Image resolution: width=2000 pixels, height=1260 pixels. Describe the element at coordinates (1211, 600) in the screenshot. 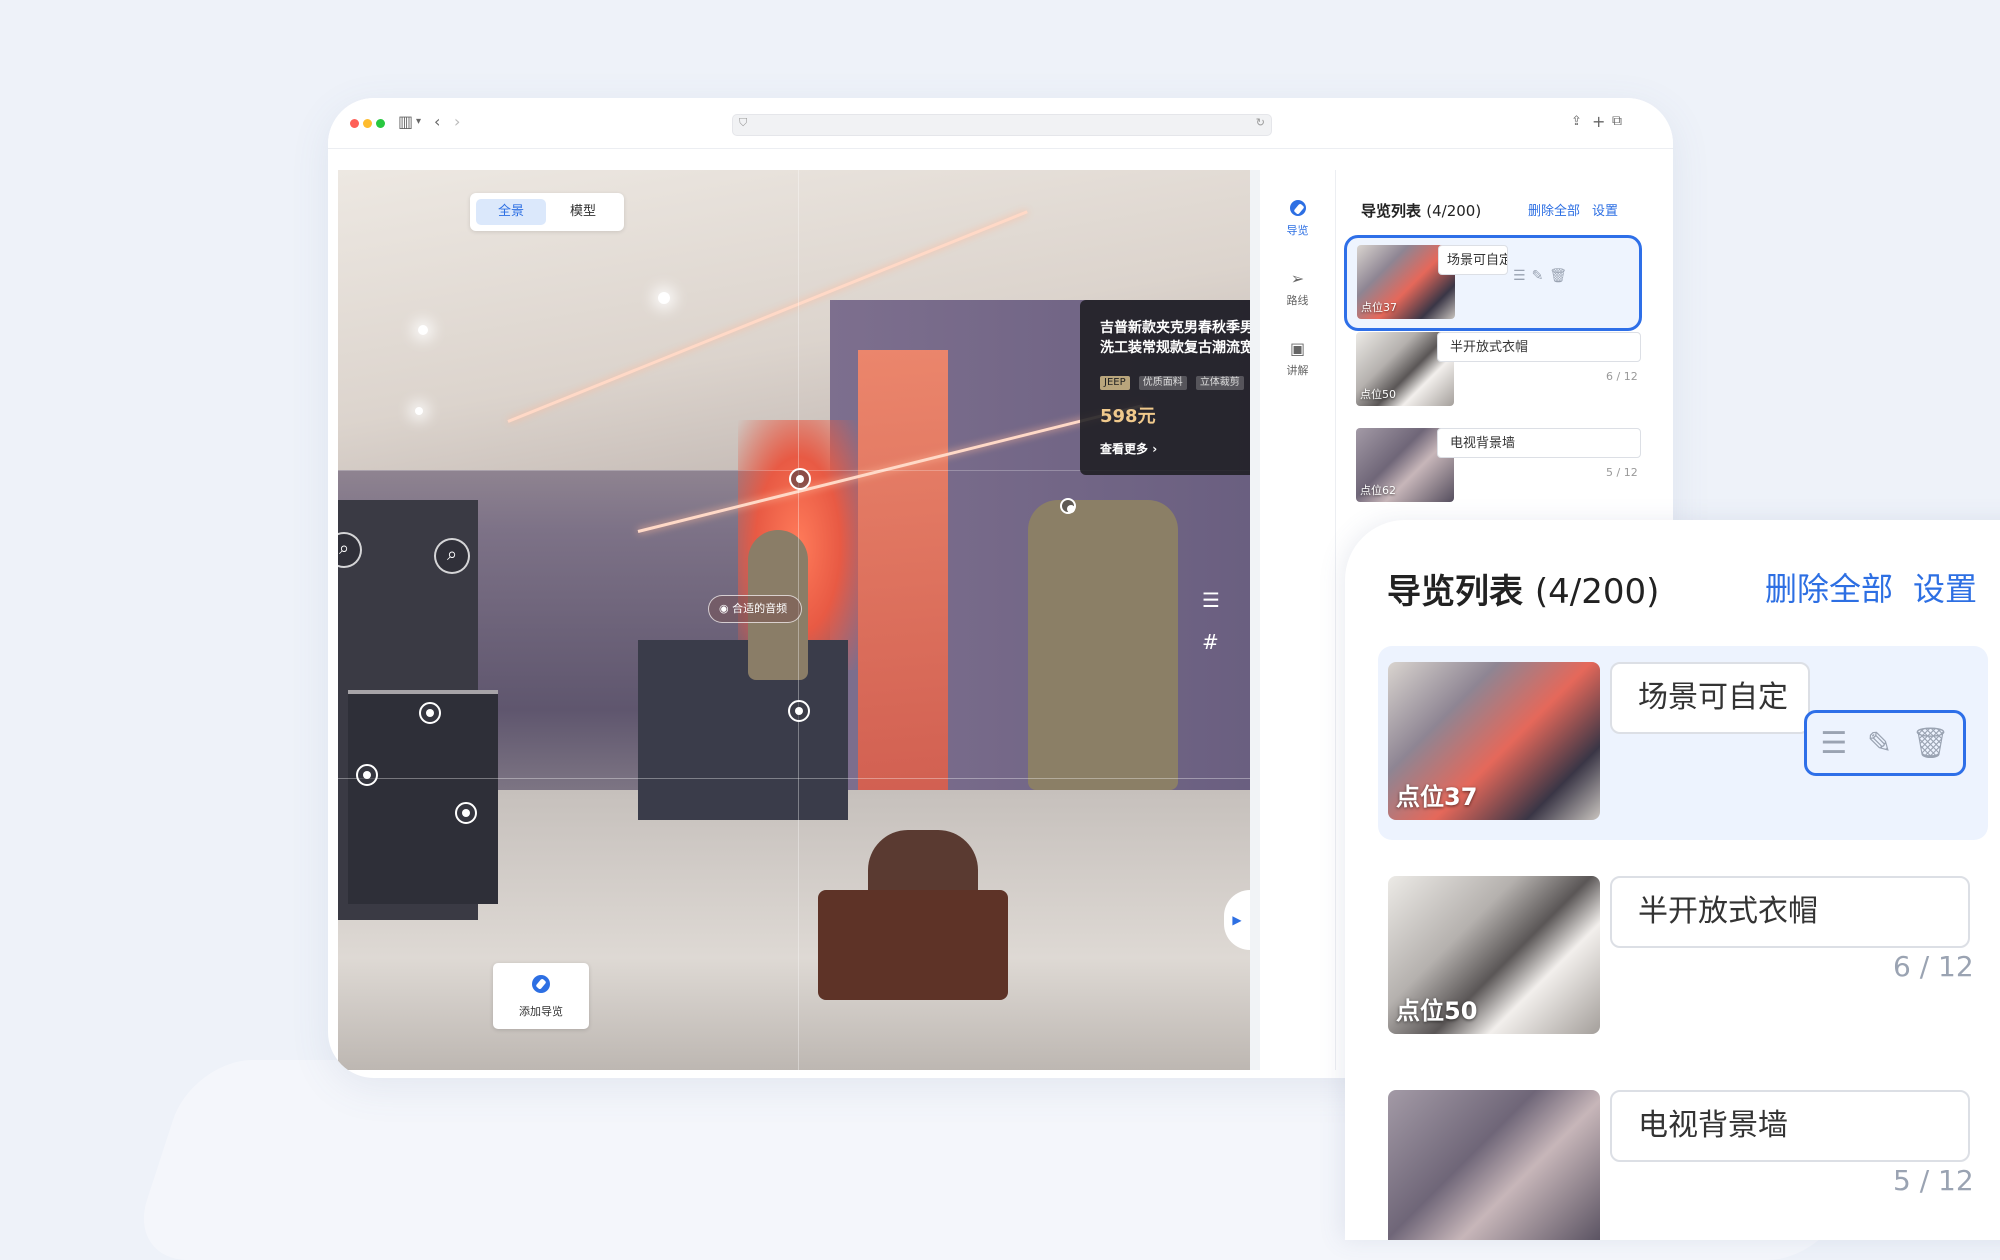

I see `align-icon: ☰` at that location.